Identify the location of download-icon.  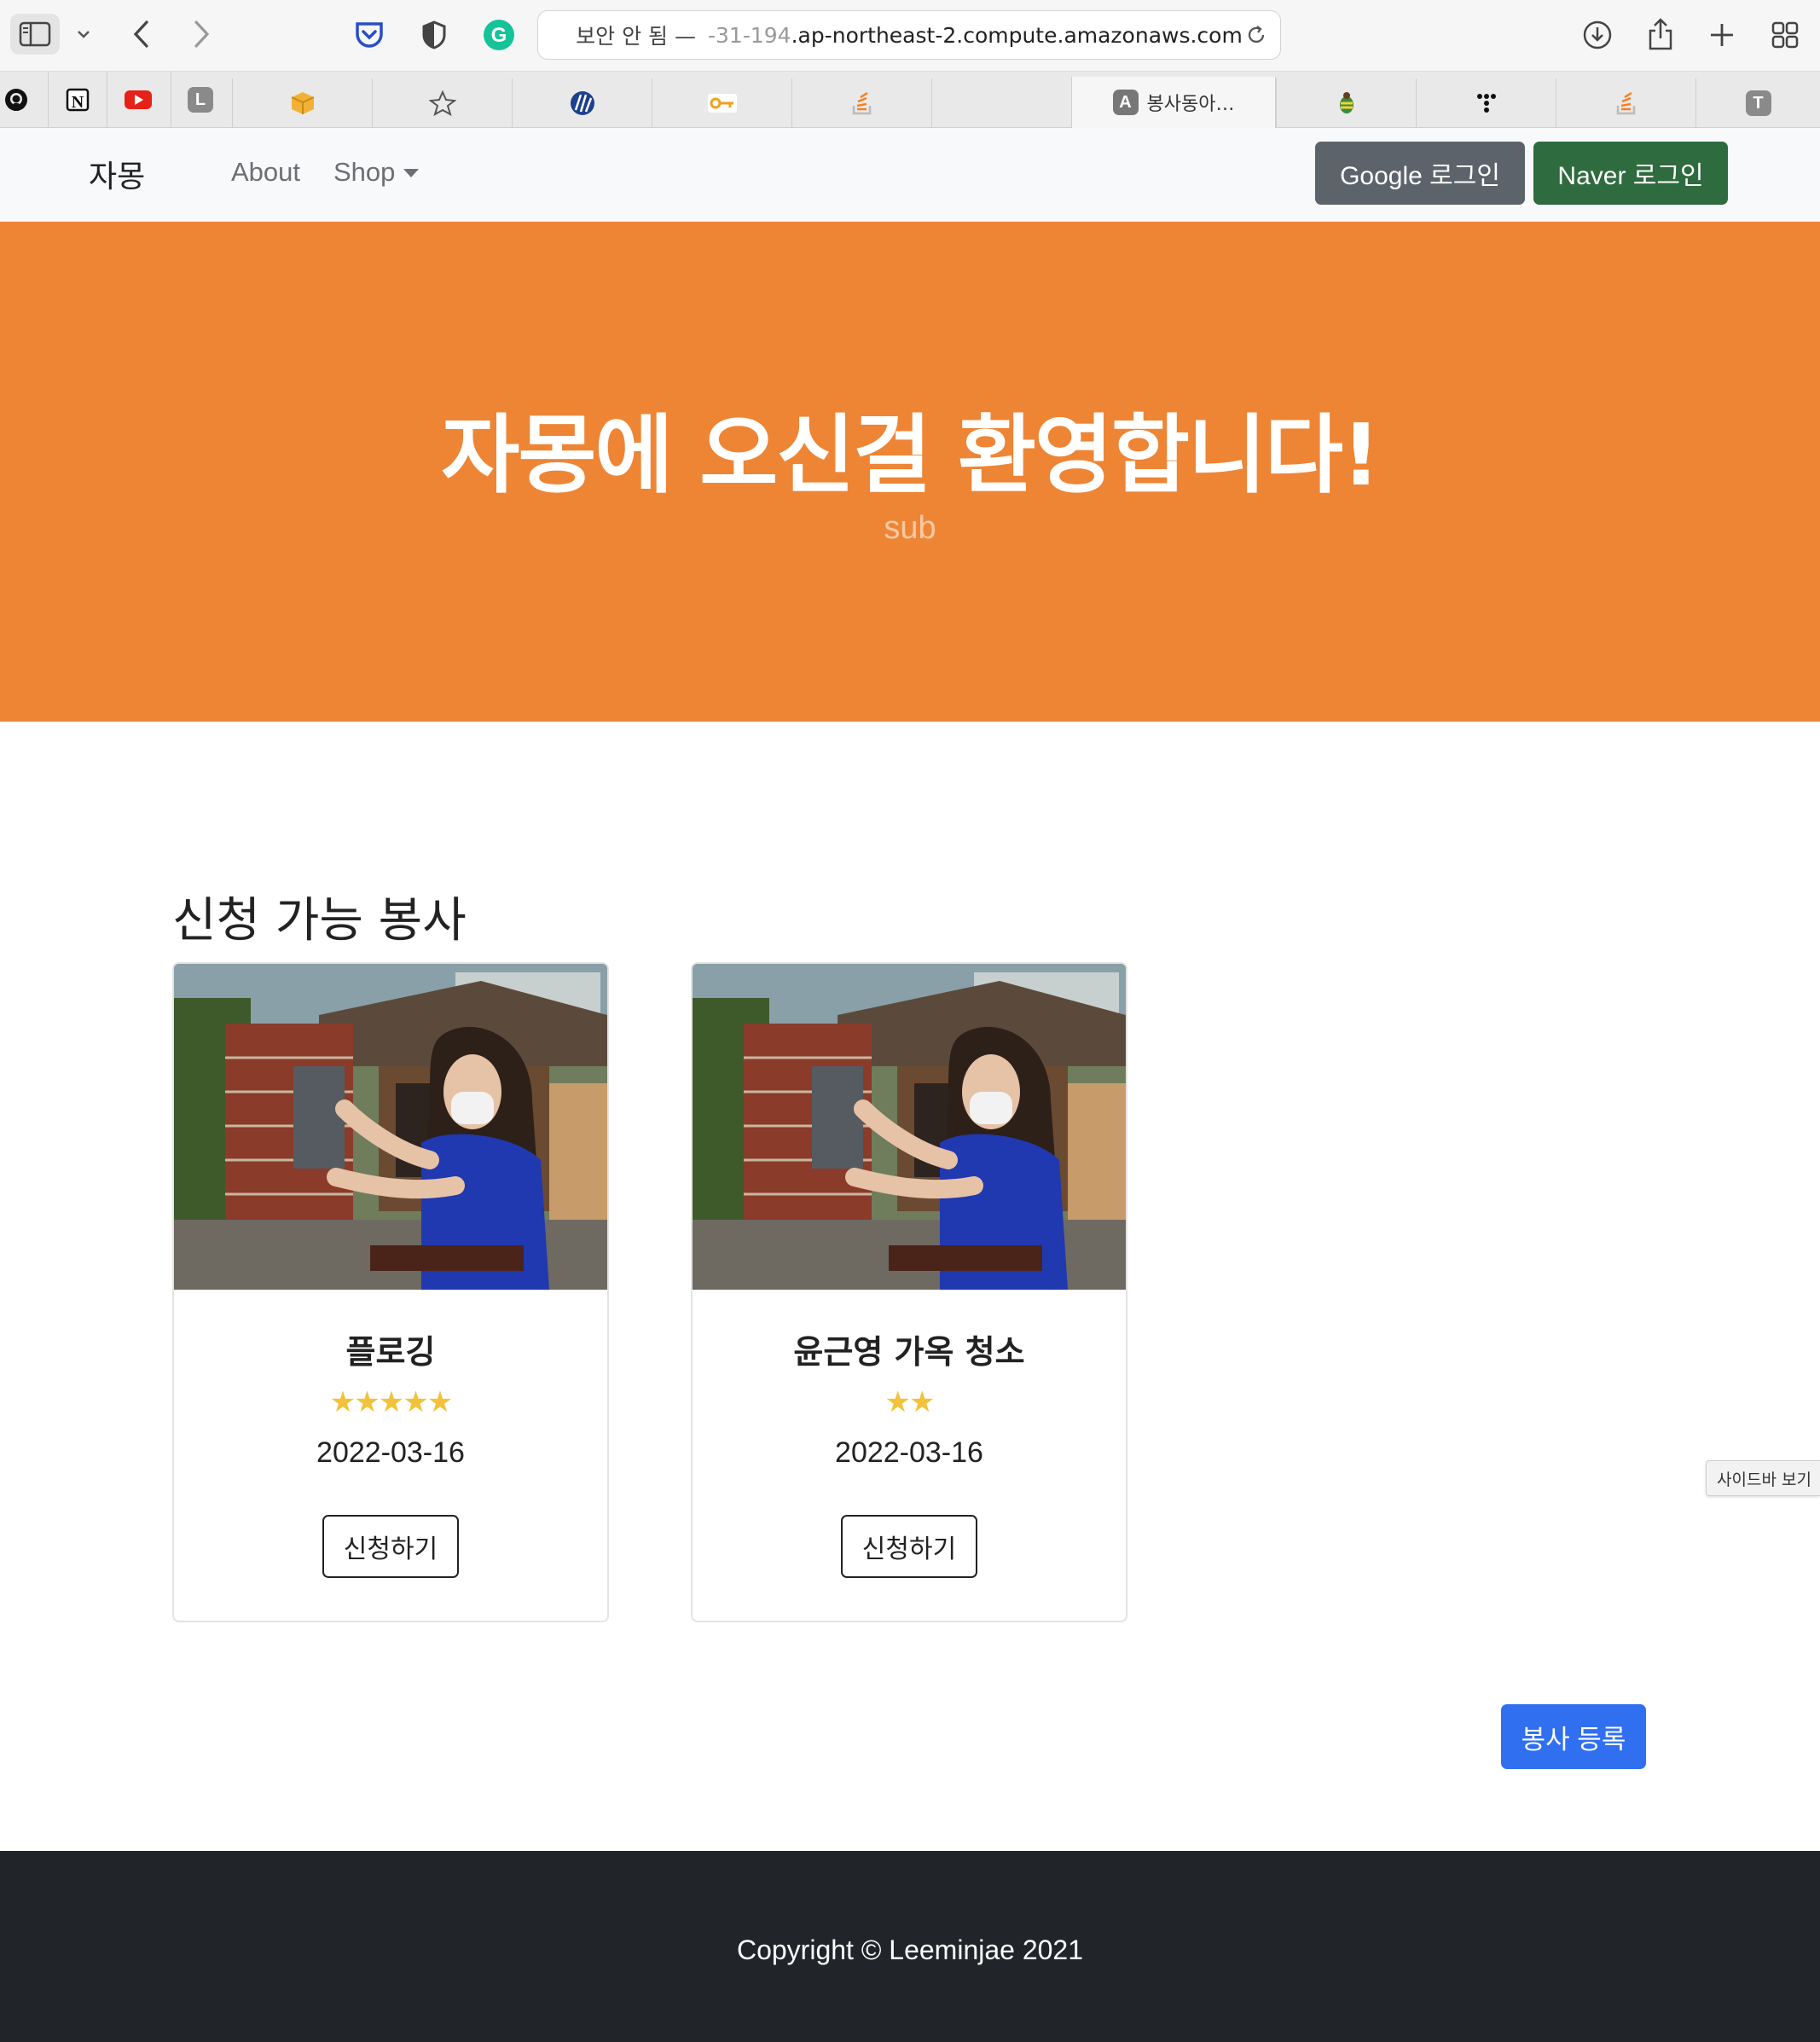
(1598, 35).